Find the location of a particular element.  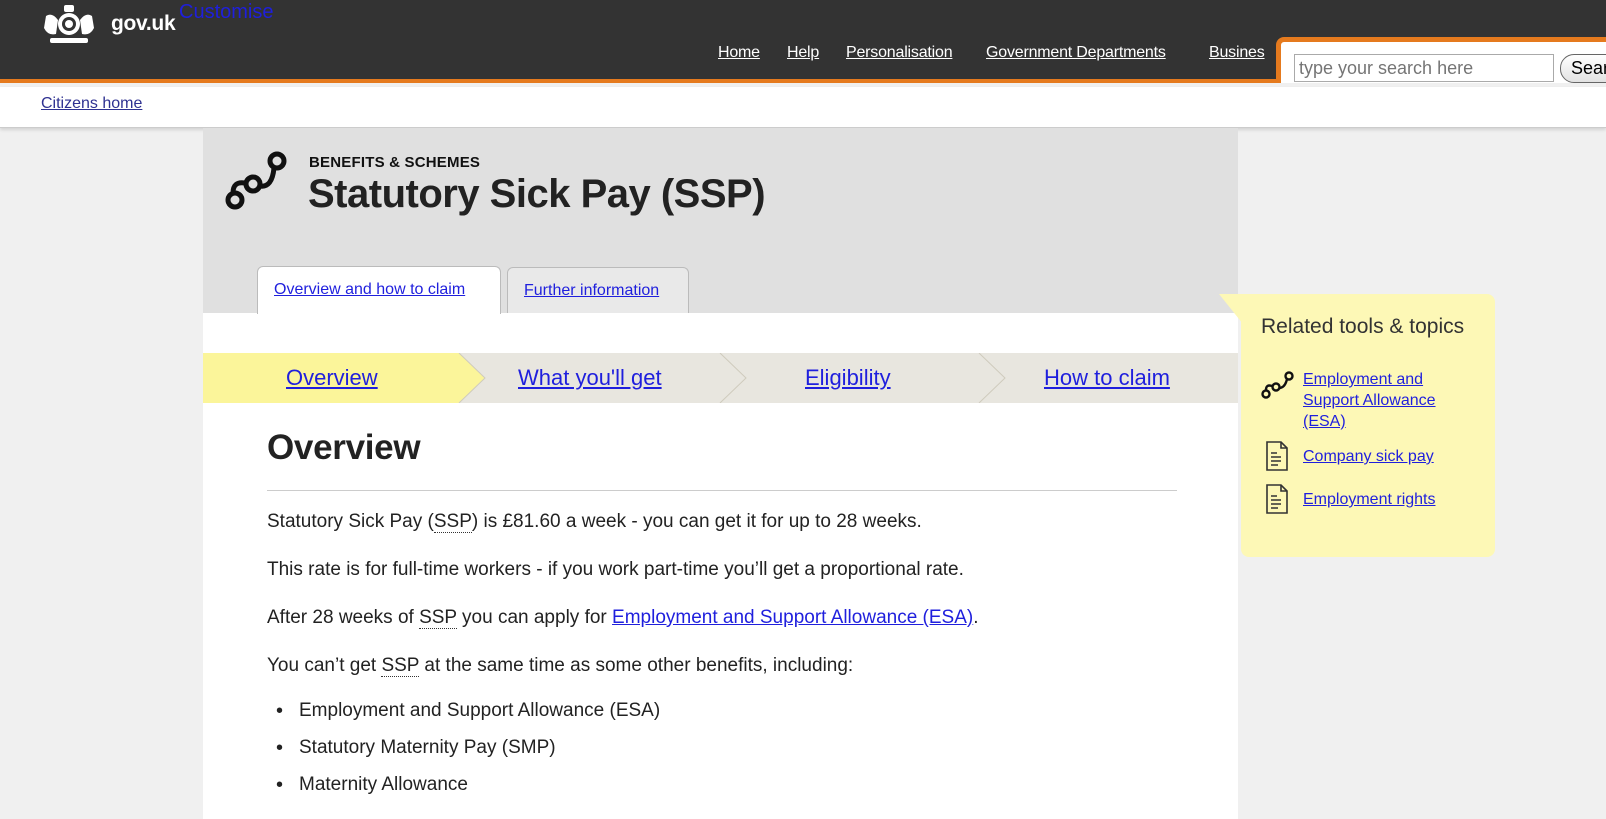

related-item-company-sick-pay: Company sick pay is located at coordinates (1373, 456).